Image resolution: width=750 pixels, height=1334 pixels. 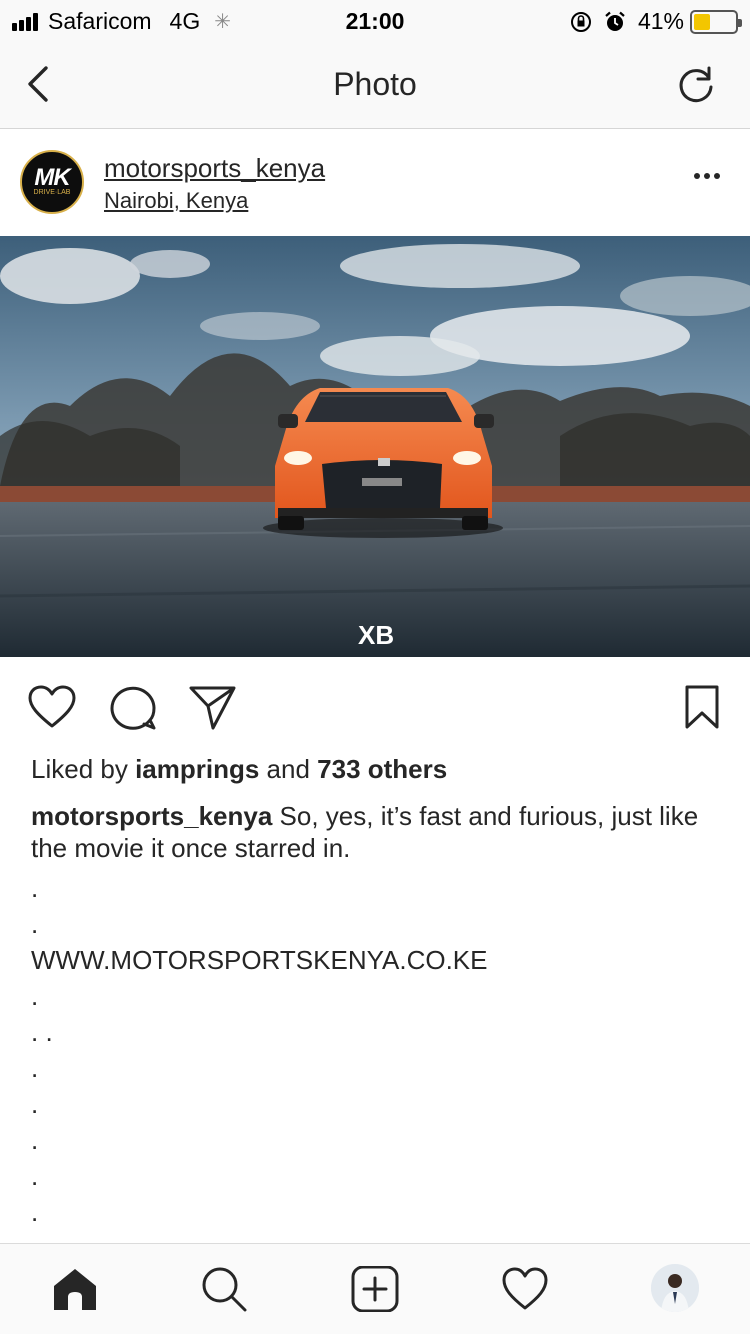 I want to click on photo-watermark: XB, so click(x=376, y=635).